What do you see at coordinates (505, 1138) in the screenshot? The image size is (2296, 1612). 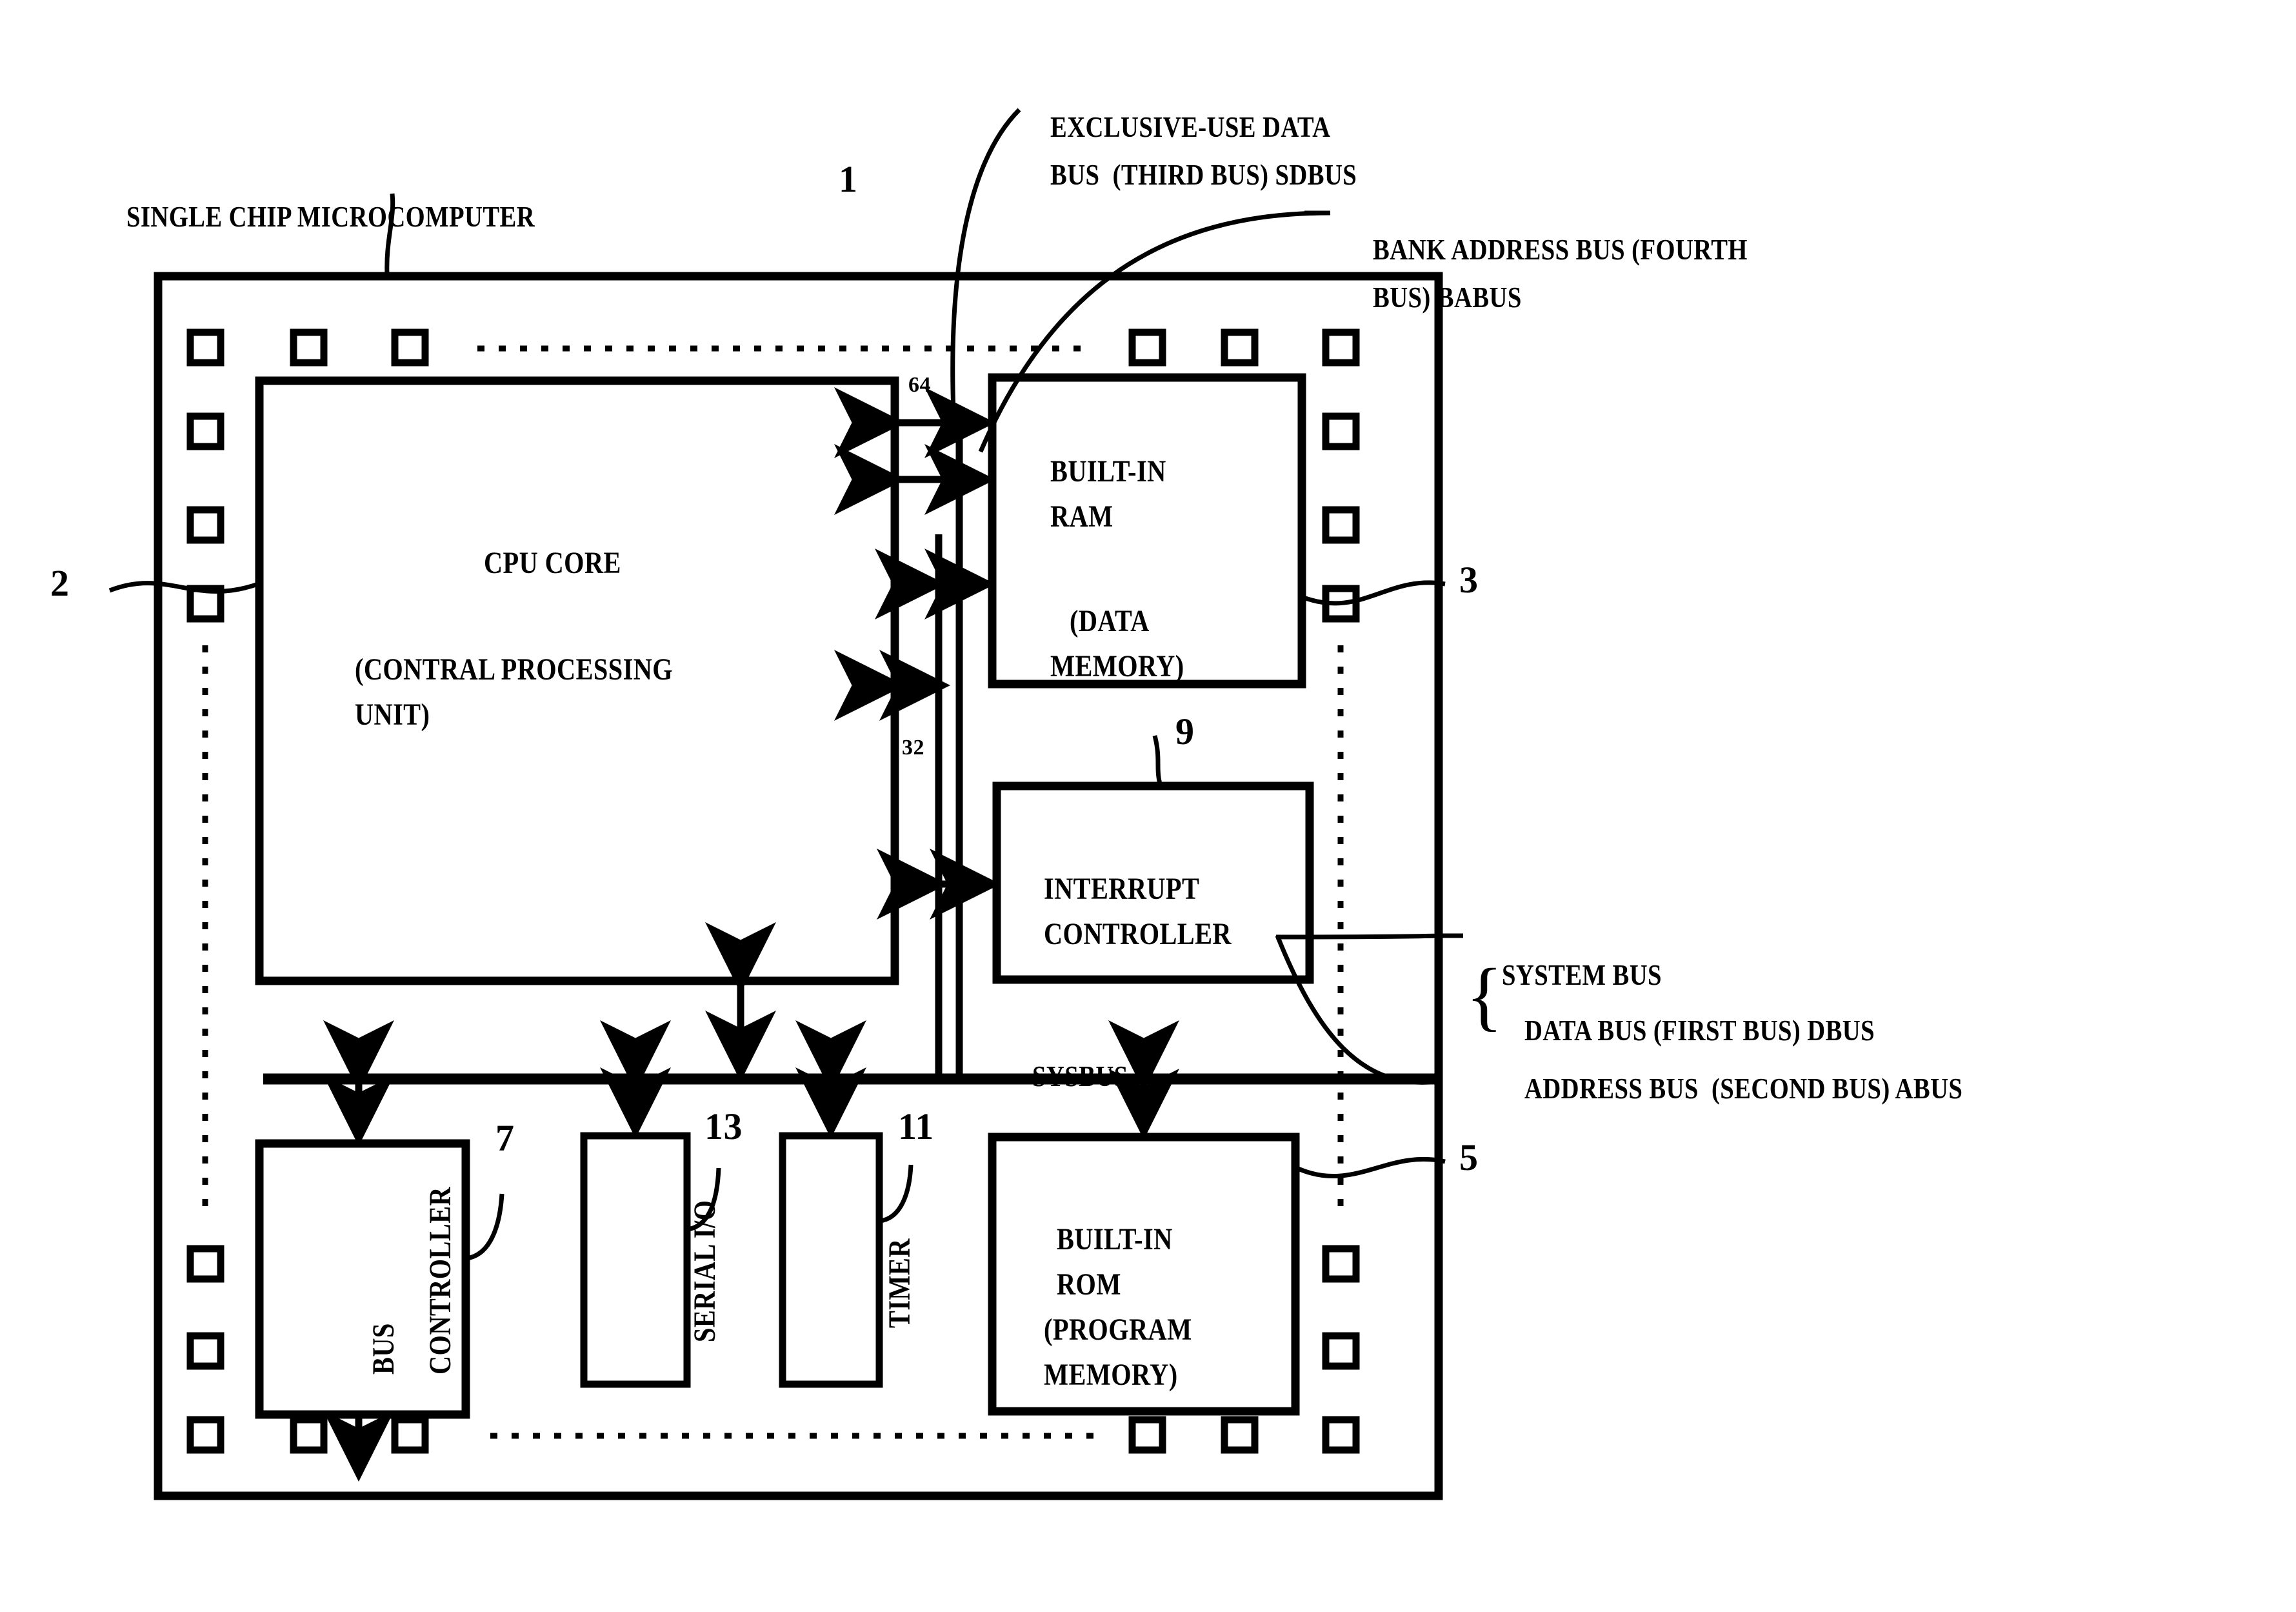 I see `ref-7: 7` at bounding box center [505, 1138].